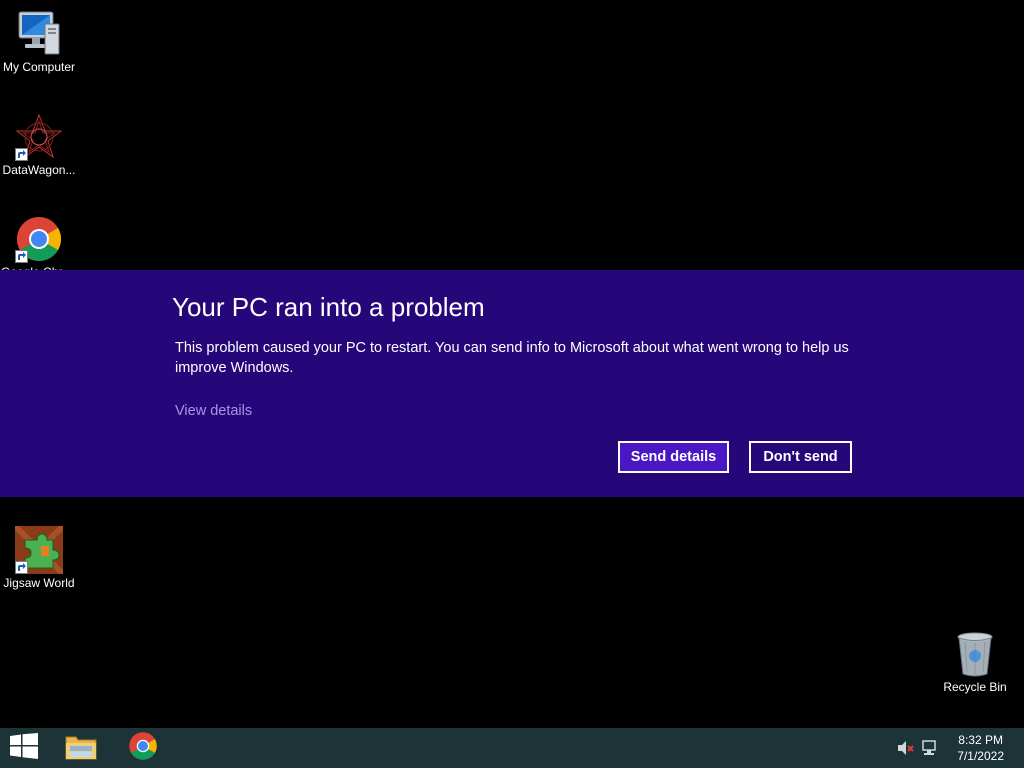 The height and width of the screenshot is (768, 1024). What do you see at coordinates (39, 67) in the screenshot?
I see `desktop-icon-label: My Computer` at bounding box center [39, 67].